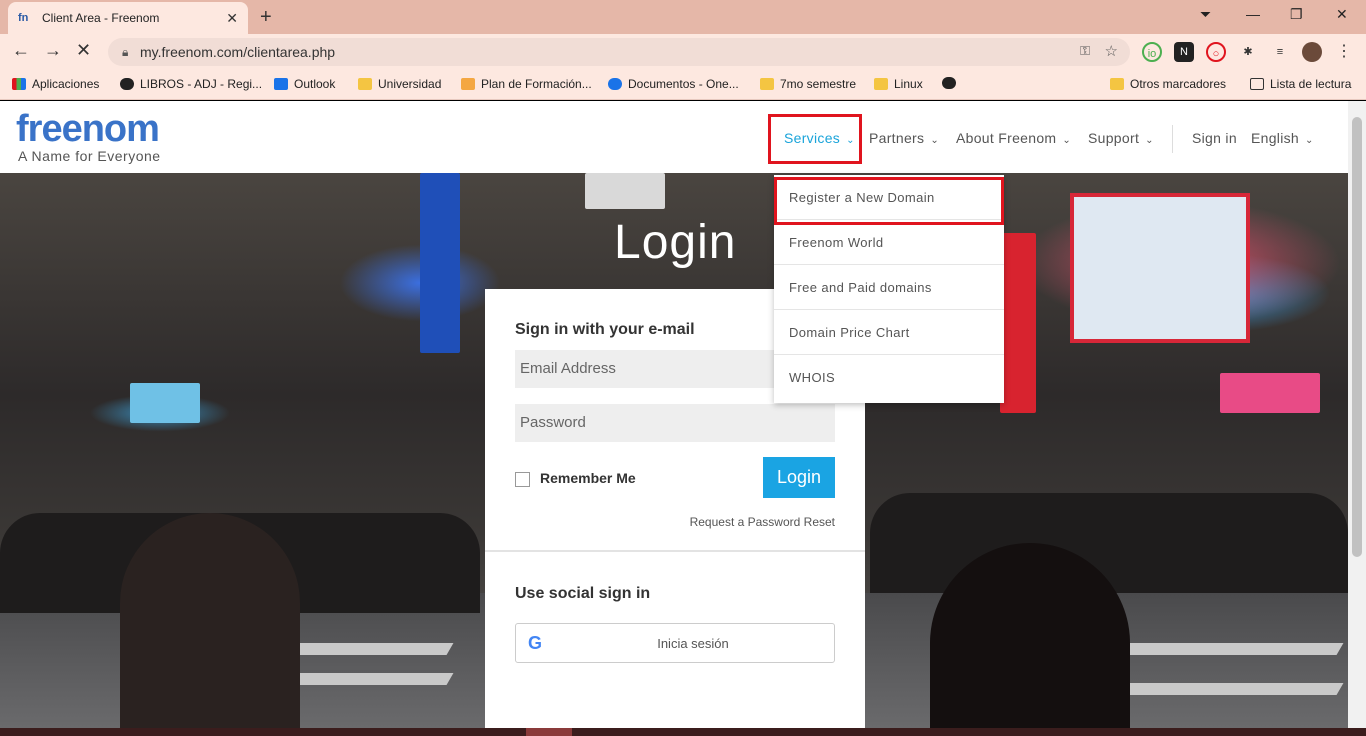 This screenshot has height=736, width=1366. Describe the element at coordinates (583, 593) in the screenshot. I see `social-signin-heading: Use social sign in` at that location.